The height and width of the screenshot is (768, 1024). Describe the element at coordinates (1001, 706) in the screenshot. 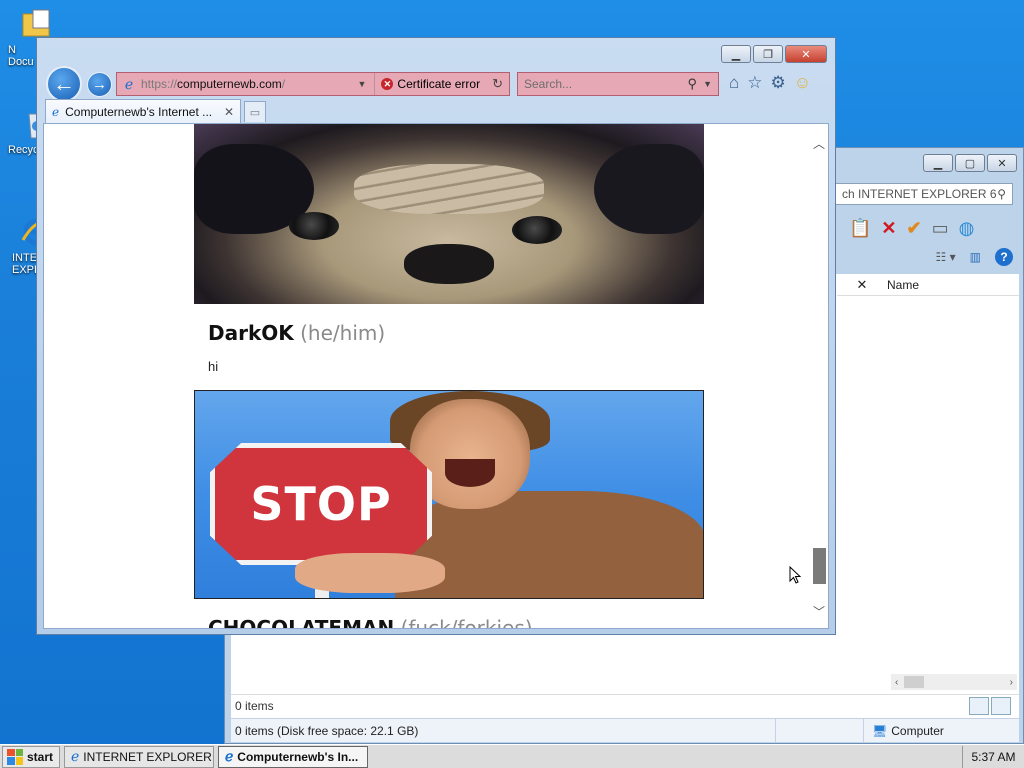

I see `thumbnails-view-button` at that location.